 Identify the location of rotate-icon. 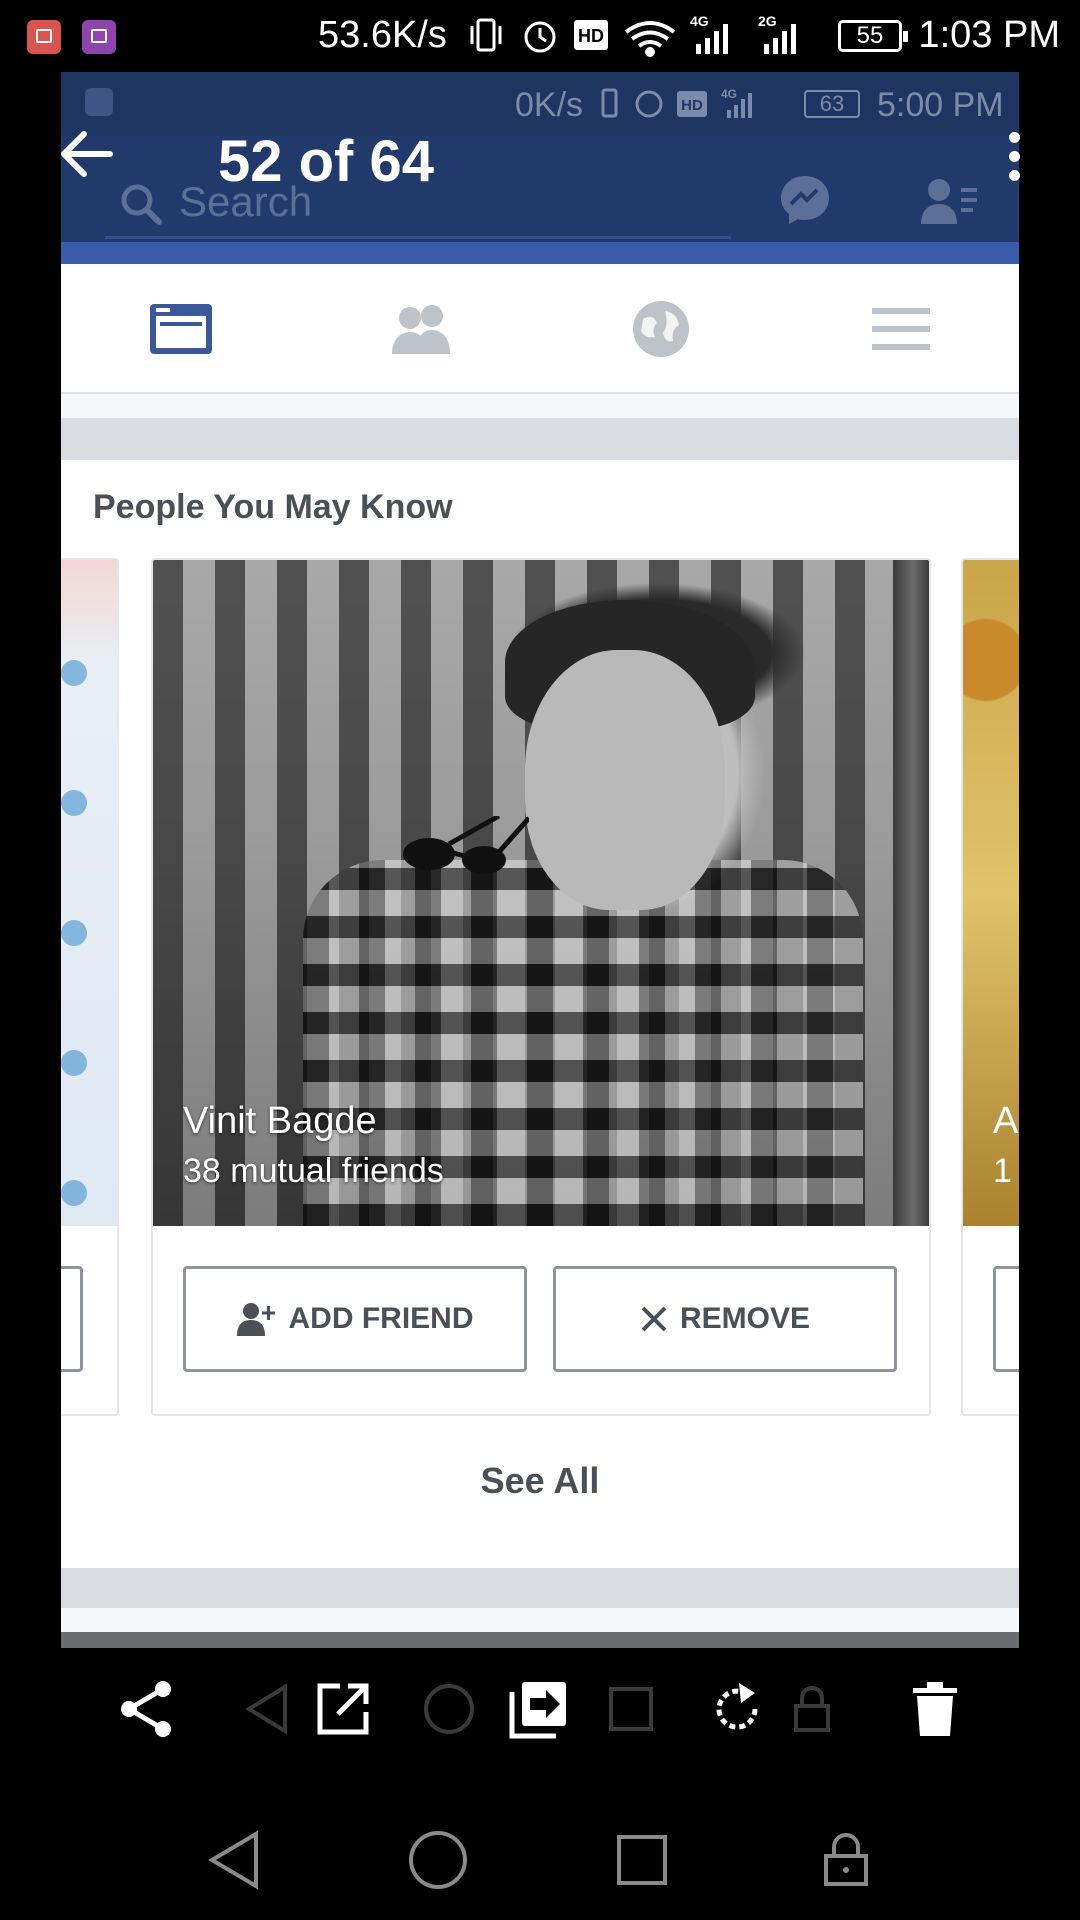
(737, 1706).